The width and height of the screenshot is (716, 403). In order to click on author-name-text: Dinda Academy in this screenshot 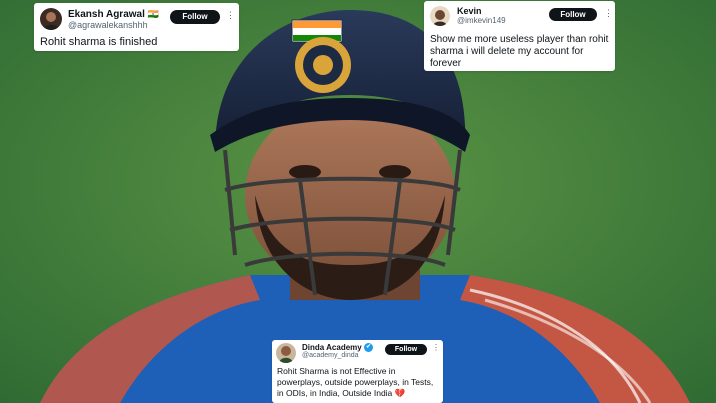, I will do `click(332, 347)`.